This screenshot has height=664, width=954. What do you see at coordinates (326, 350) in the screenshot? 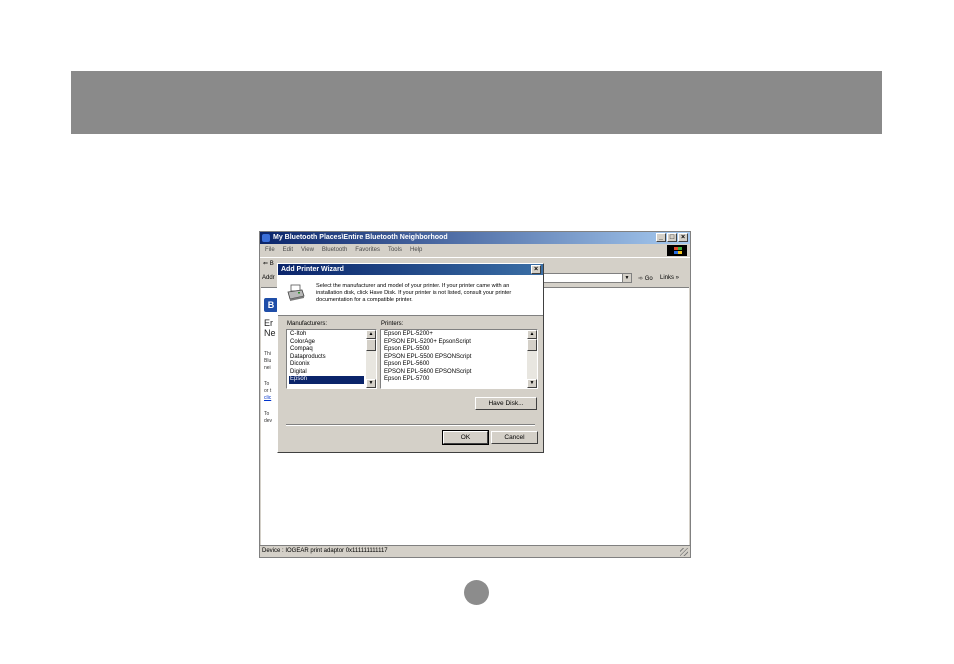
I see `list-item: Compaq` at bounding box center [326, 350].